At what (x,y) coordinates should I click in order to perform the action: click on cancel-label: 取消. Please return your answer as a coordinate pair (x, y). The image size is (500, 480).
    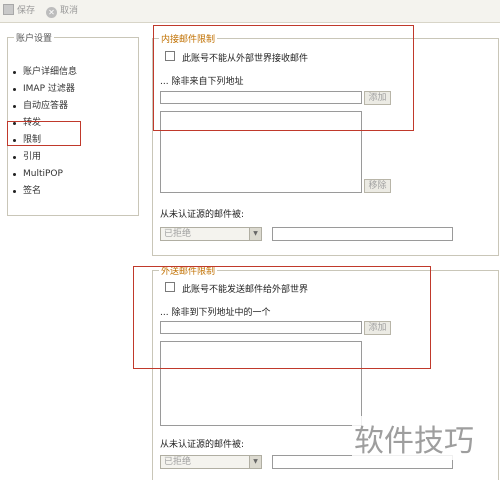
    Looking at the image, I should click on (69, 11).